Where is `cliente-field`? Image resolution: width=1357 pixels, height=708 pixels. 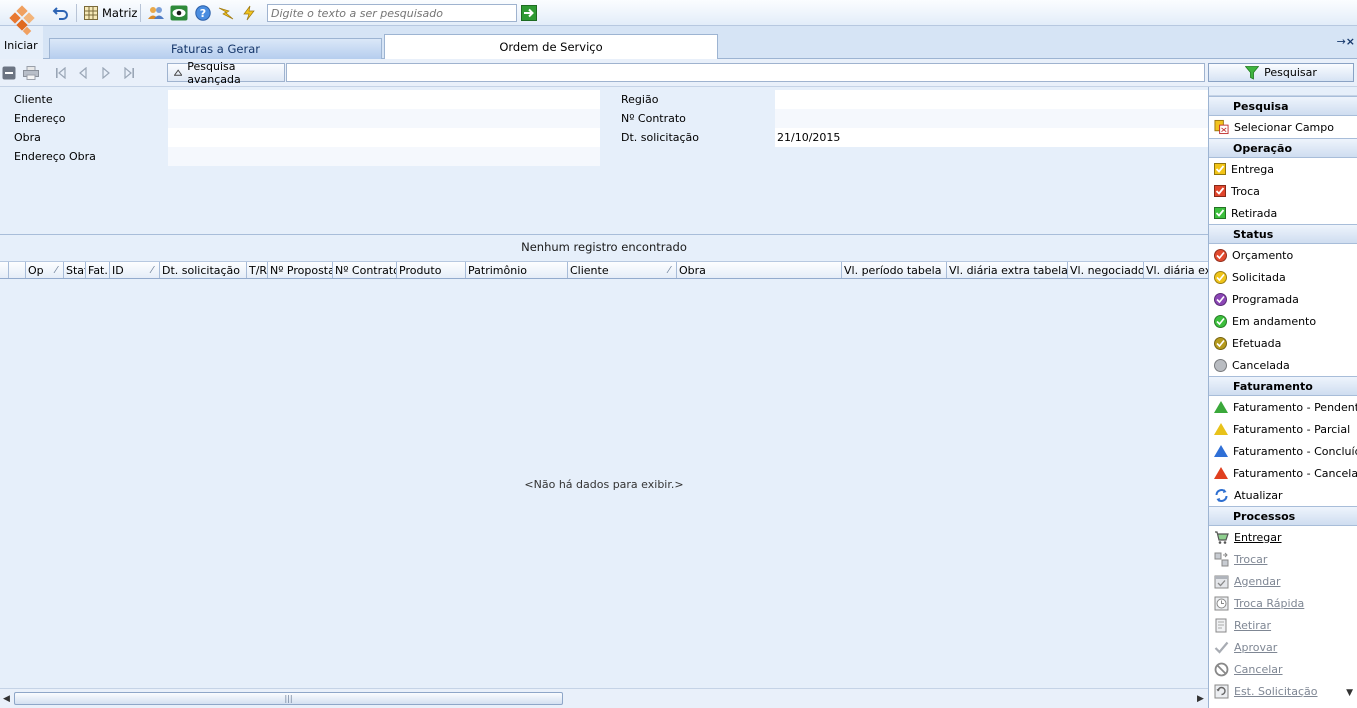
cliente-field is located at coordinates (384, 99).